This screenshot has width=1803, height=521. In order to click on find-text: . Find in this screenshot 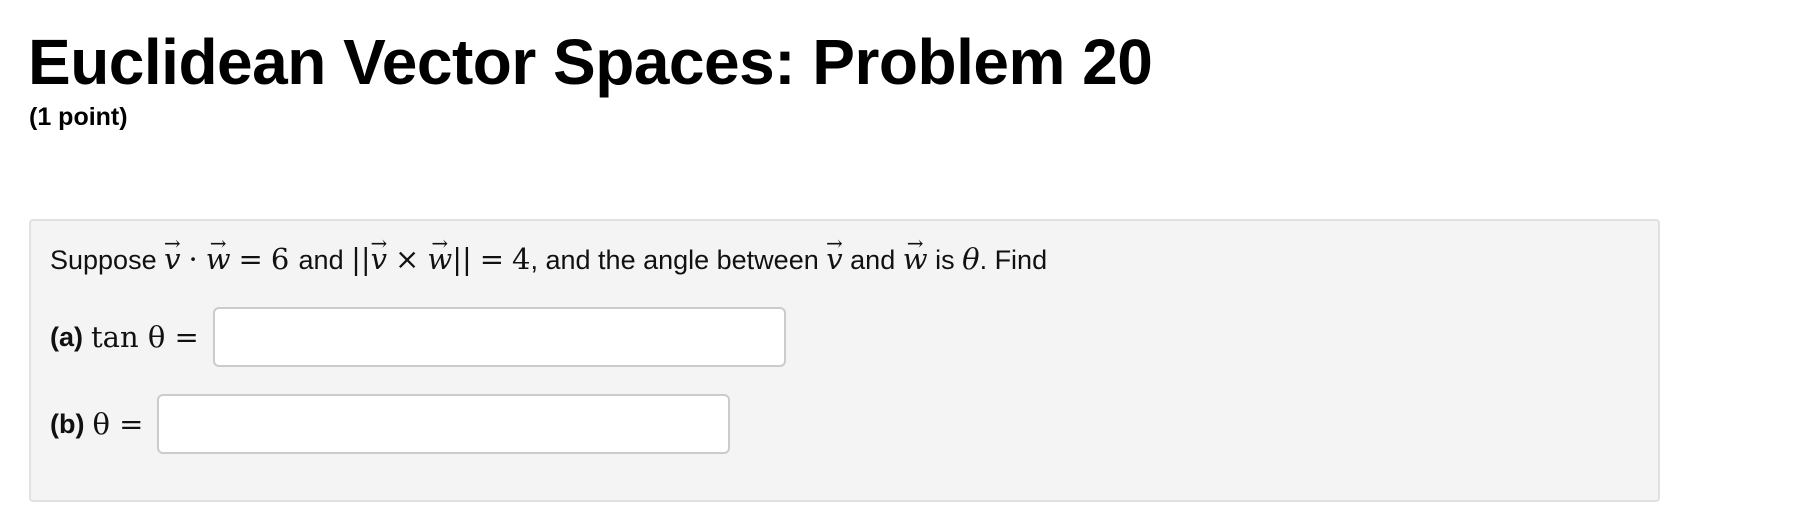, I will do `click(1013, 260)`.